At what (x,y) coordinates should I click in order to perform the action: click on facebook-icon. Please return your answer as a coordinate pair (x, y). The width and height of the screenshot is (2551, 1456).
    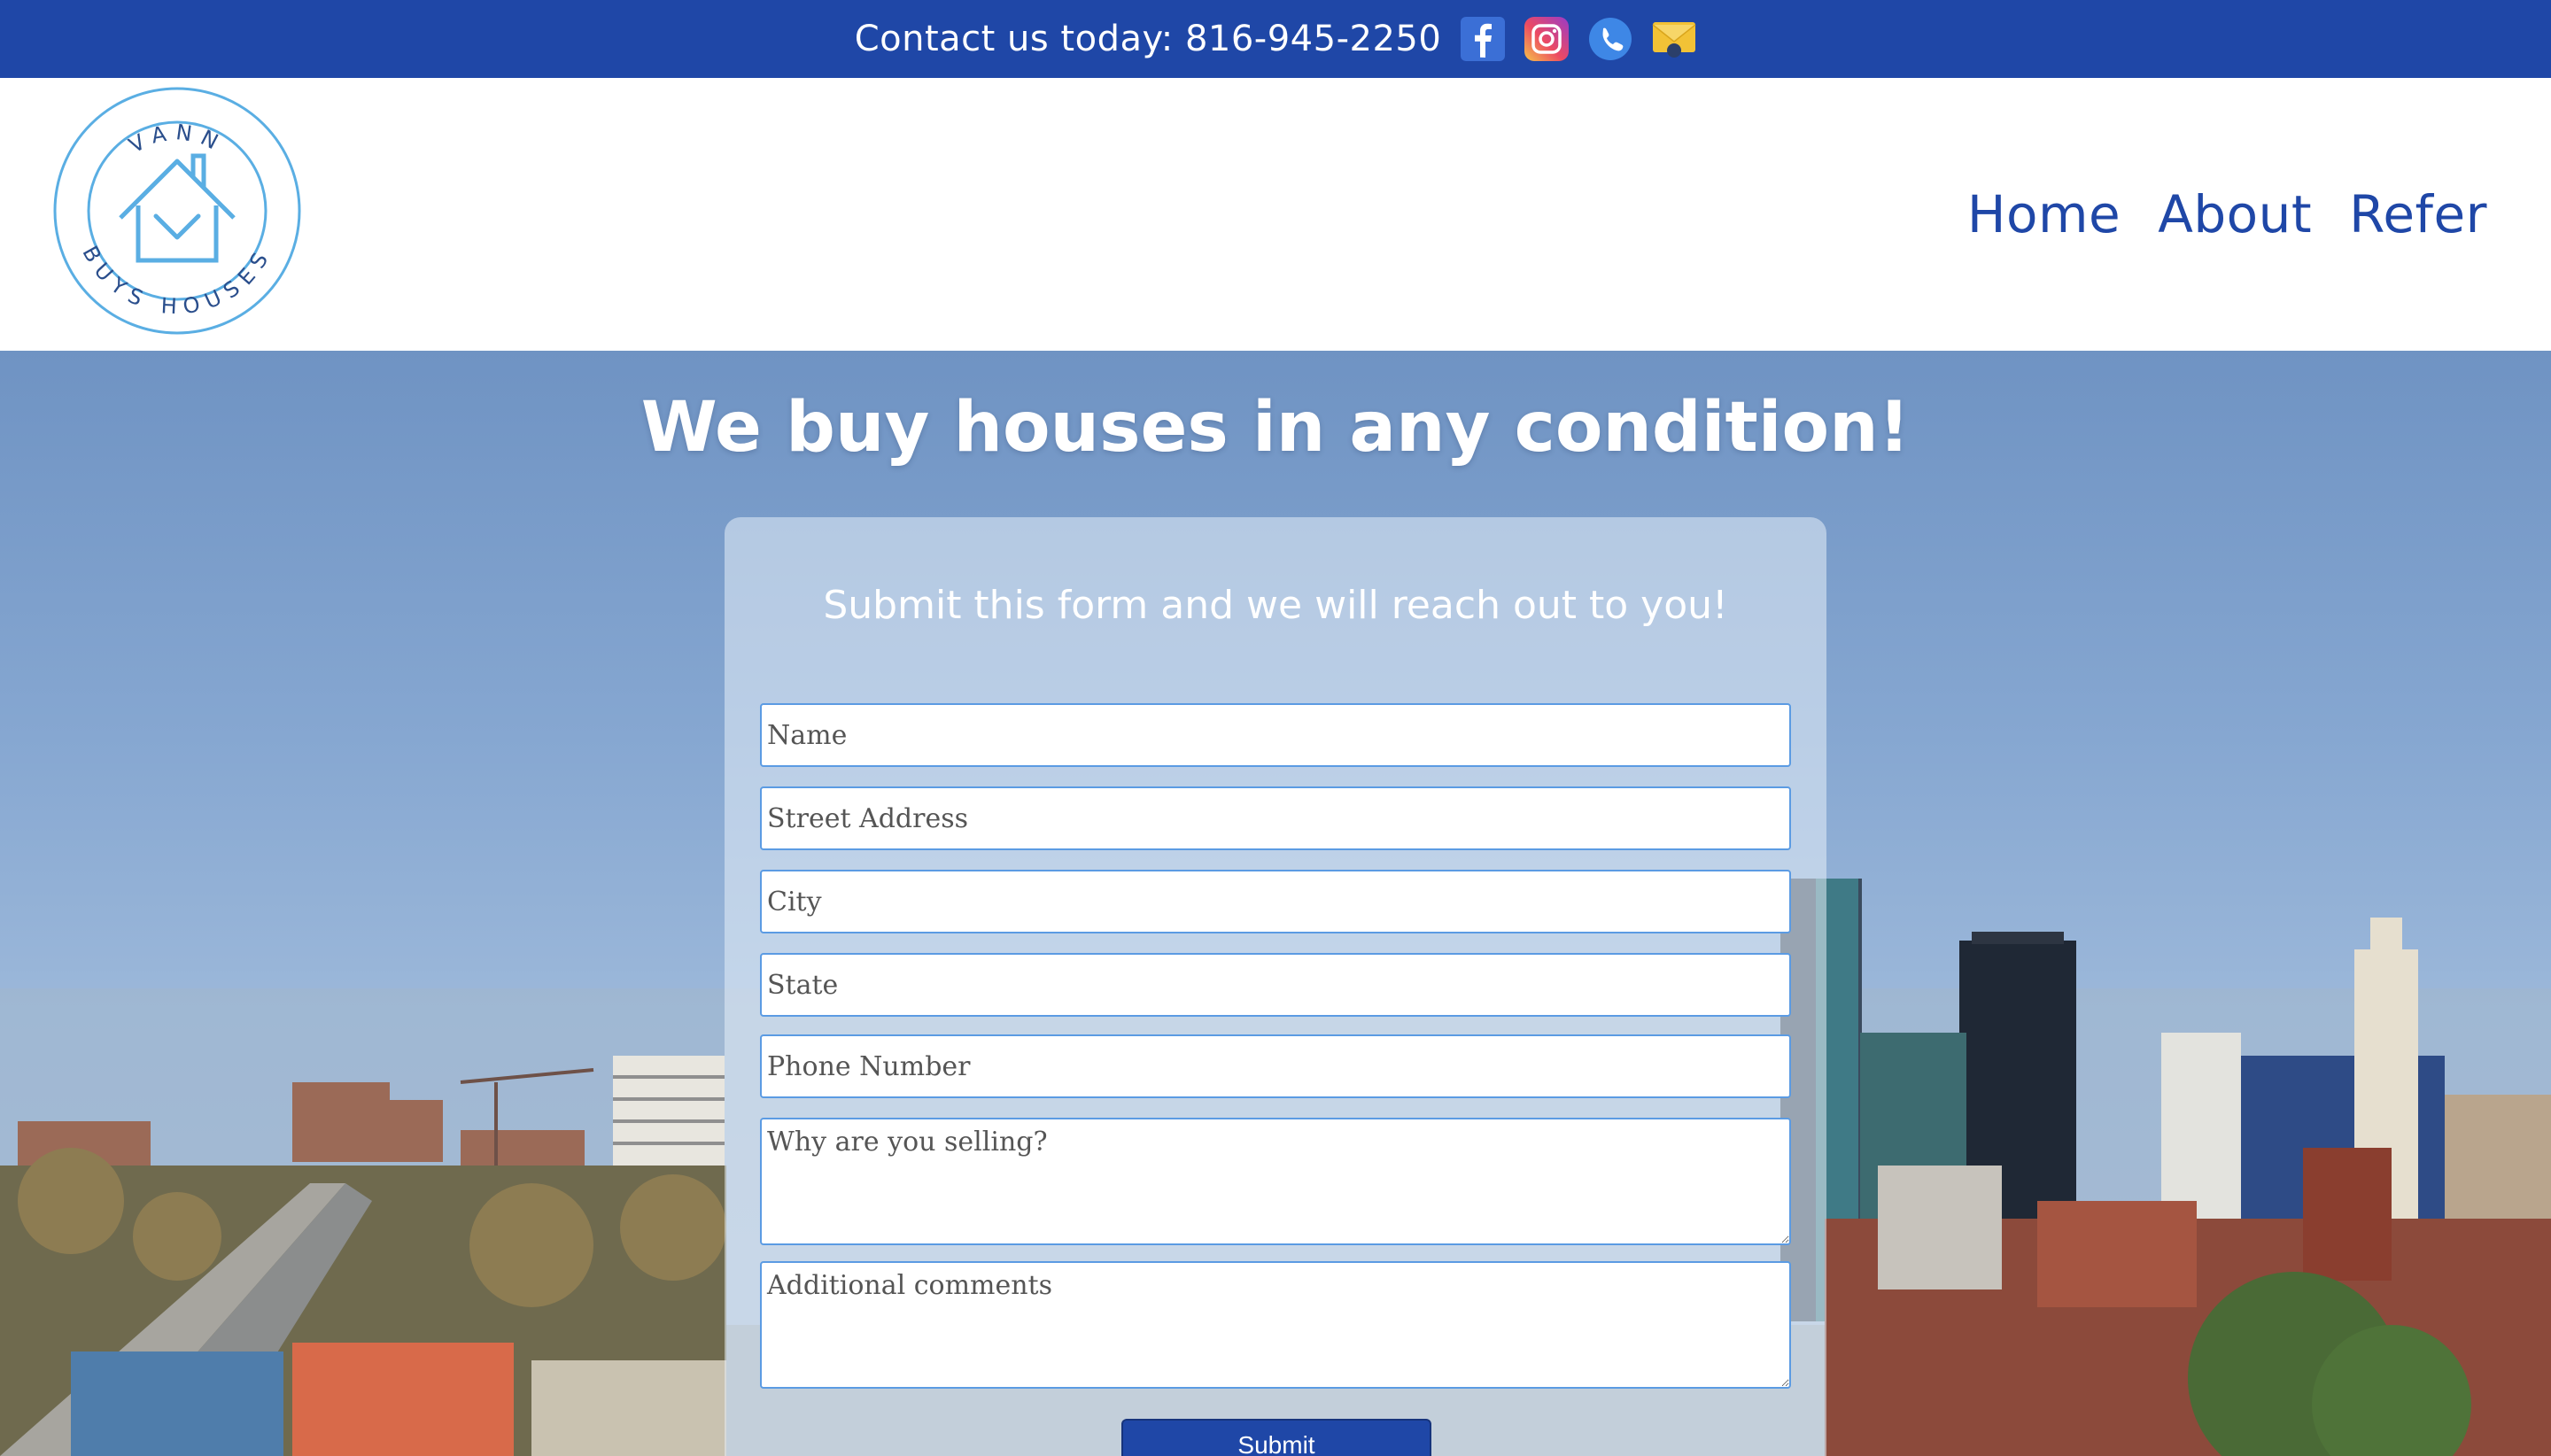
    Looking at the image, I should click on (1483, 39).